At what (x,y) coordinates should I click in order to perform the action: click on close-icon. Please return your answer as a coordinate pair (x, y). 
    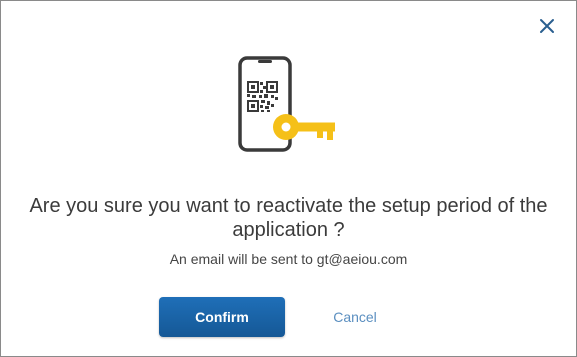
    Looking at the image, I should click on (547, 26).